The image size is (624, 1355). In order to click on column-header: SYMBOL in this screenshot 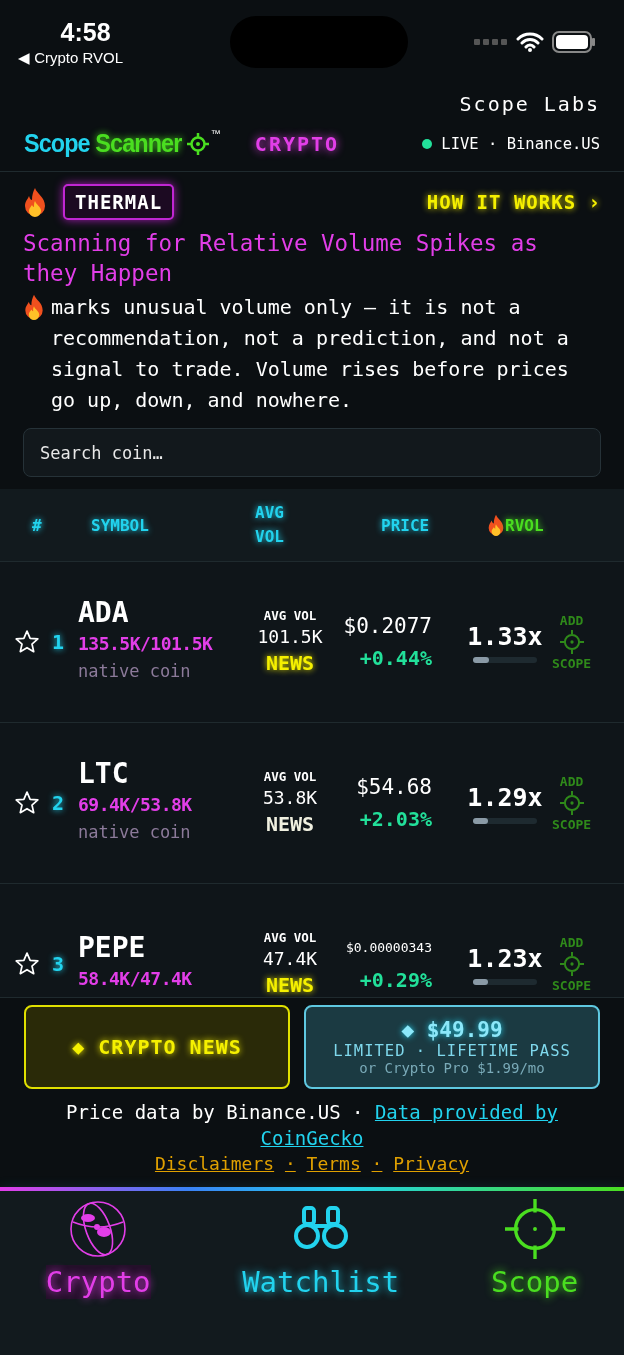, I will do `click(120, 525)`.